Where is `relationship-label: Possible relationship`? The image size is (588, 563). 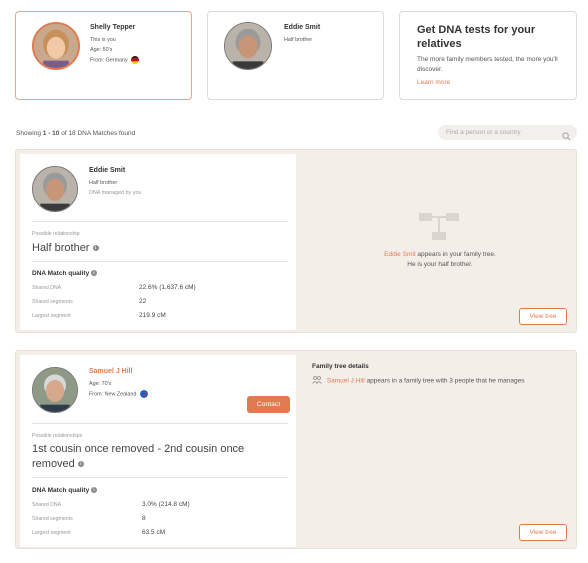
relationship-label: Possible relationship is located at coordinates (56, 234).